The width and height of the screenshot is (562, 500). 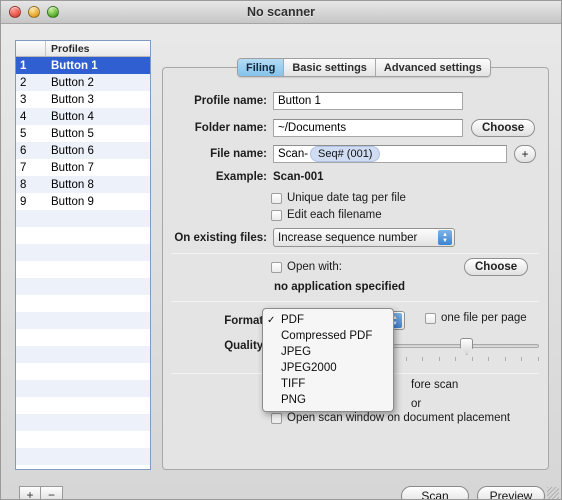 I want to click on edit-each-filename-row: Edit each filename, so click(x=326, y=215).